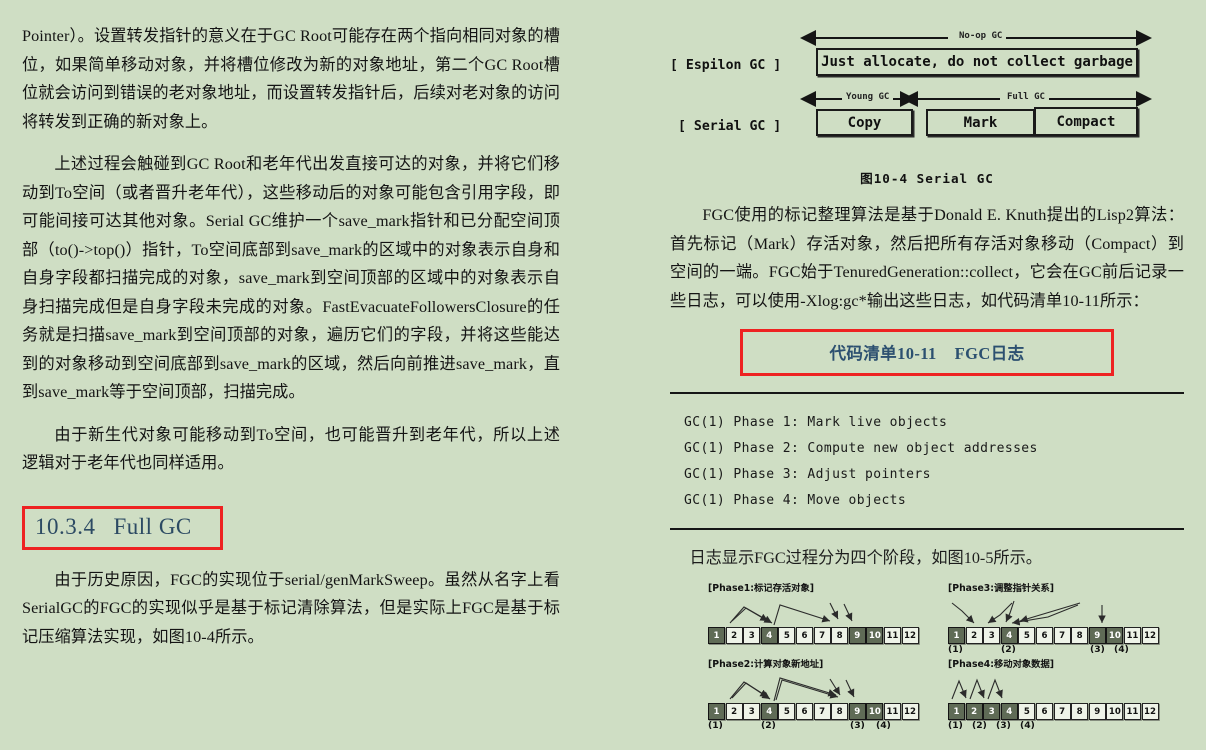 The image size is (1206, 750). I want to click on phase-2-arrows, so click(792, 689).